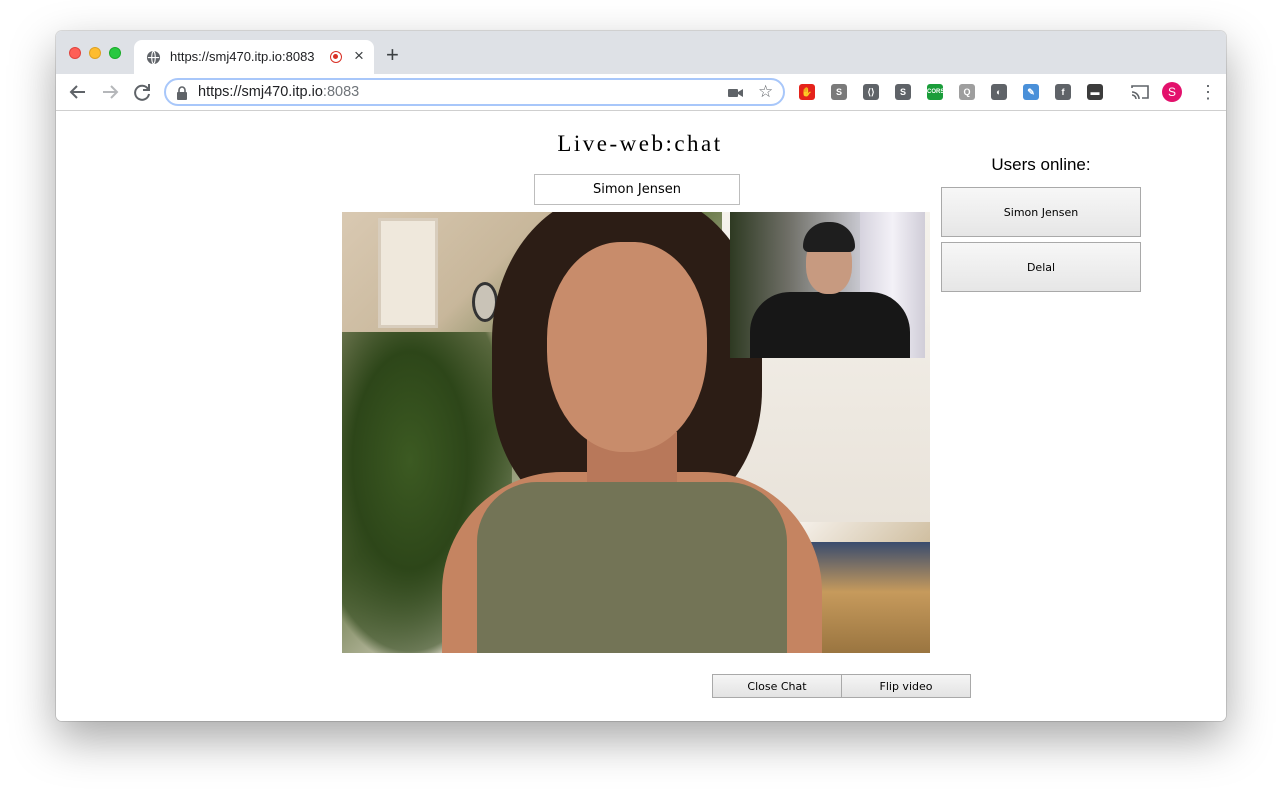 Image resolution: width=1282 pixels, height=801 pixels. I want to click on recording-dot-icon, so click(336, 57).